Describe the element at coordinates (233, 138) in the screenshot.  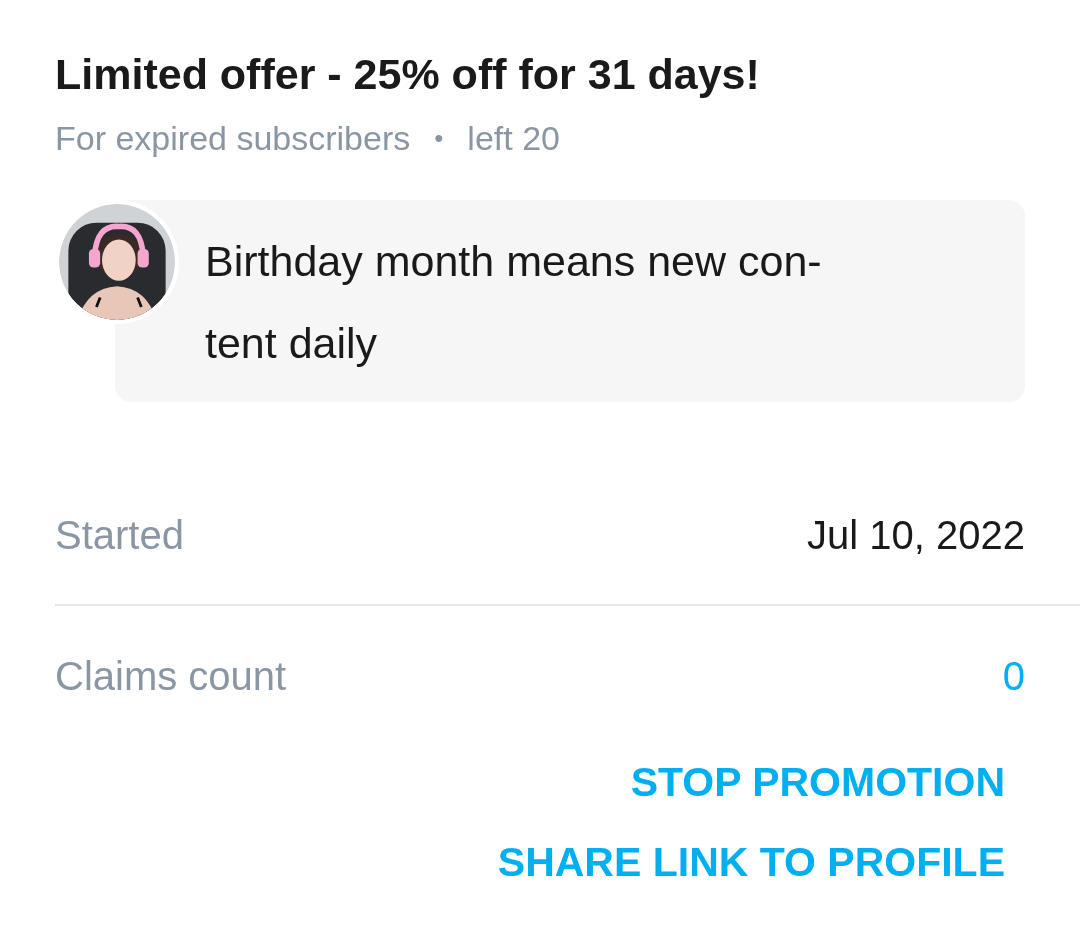
I see `audience-label: For expired subscribers` at that location.